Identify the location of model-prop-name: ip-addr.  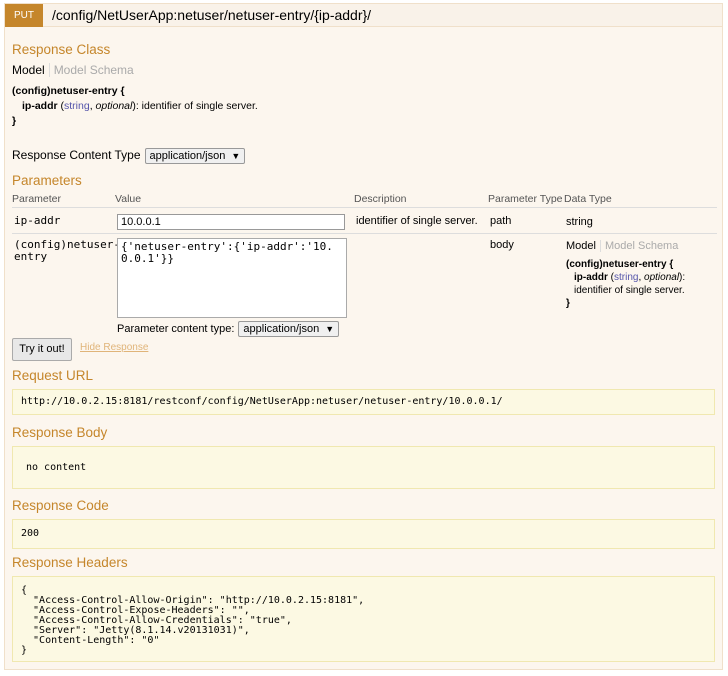
(40, 106).